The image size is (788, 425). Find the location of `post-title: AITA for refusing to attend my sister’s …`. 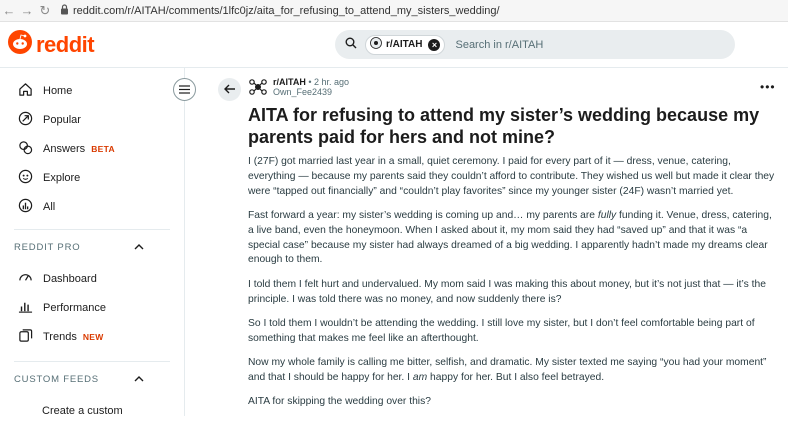

post-title: AITA for refusing to attend my sister’s … is located at coordinates (504, 126).